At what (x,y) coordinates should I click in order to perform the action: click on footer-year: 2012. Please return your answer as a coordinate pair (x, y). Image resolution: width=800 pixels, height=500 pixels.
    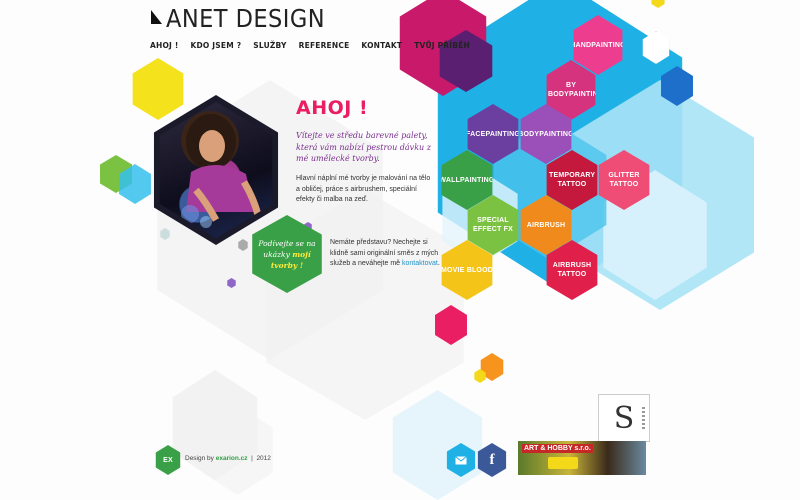
    Looking at the image, I should click on (263, 458).